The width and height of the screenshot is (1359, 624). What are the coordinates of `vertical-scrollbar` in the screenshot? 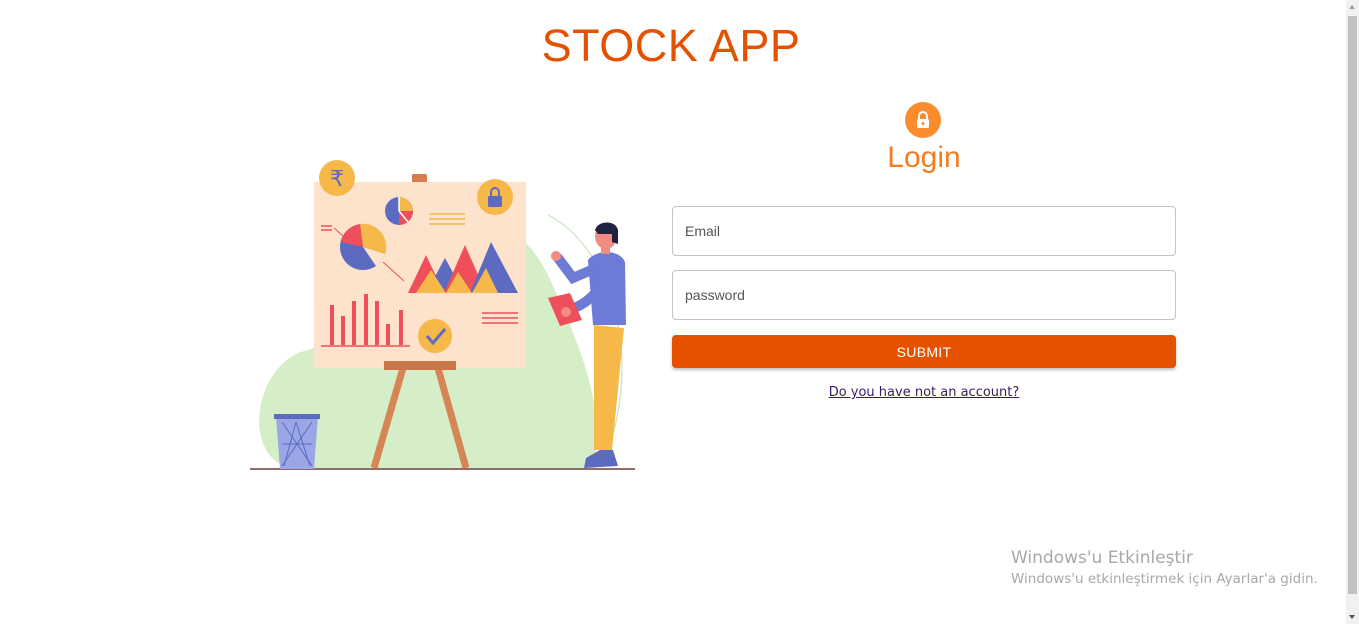 It's located at (1352, 312).